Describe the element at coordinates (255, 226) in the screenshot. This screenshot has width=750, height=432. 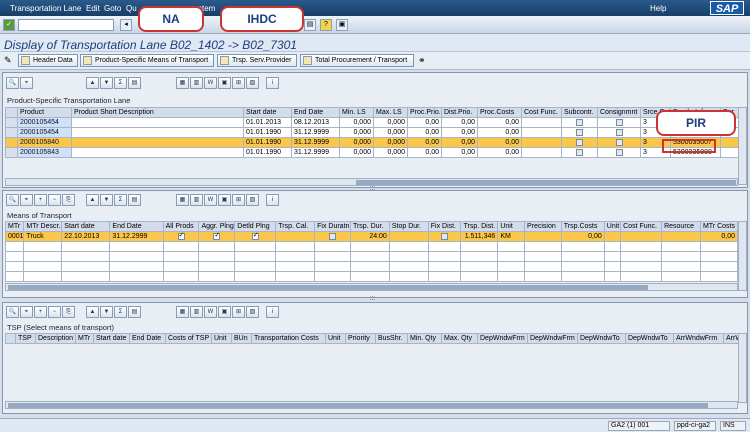
I see `grid2-col-header: Detld Plng` at that location.